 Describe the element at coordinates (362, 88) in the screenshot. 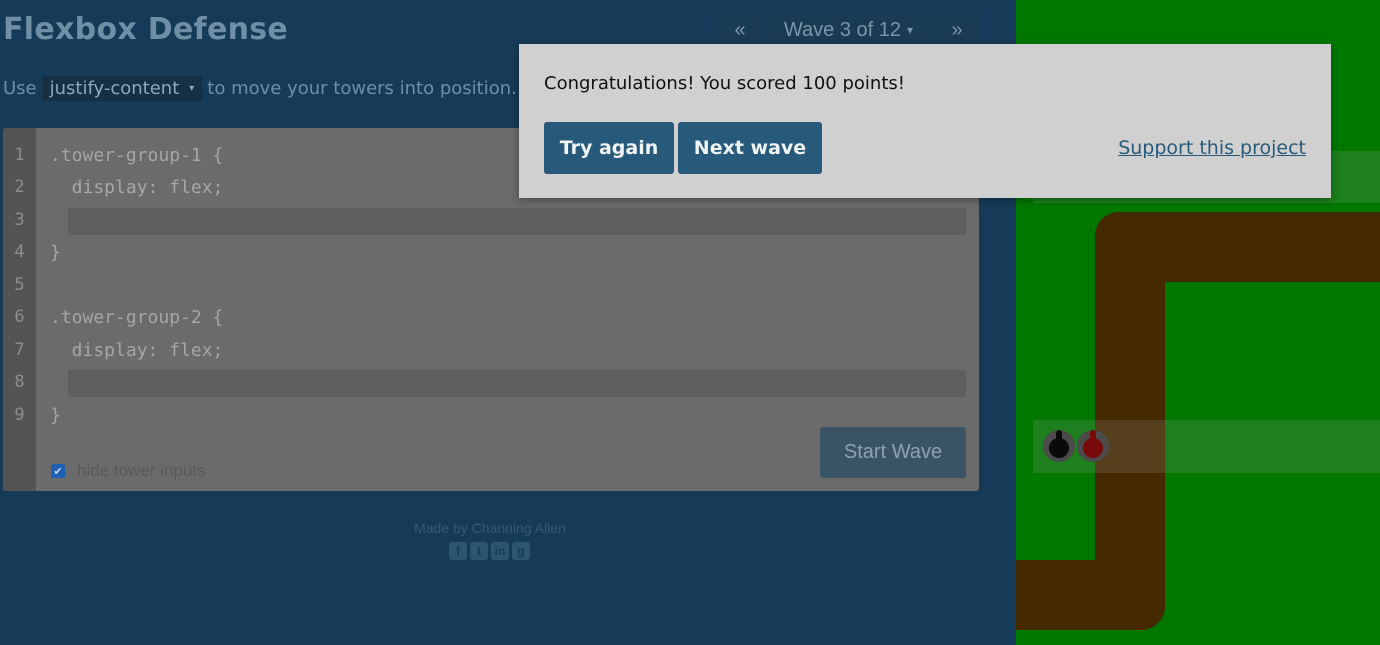

I see `instructions-suffix: to move your towers into position.` at that location.